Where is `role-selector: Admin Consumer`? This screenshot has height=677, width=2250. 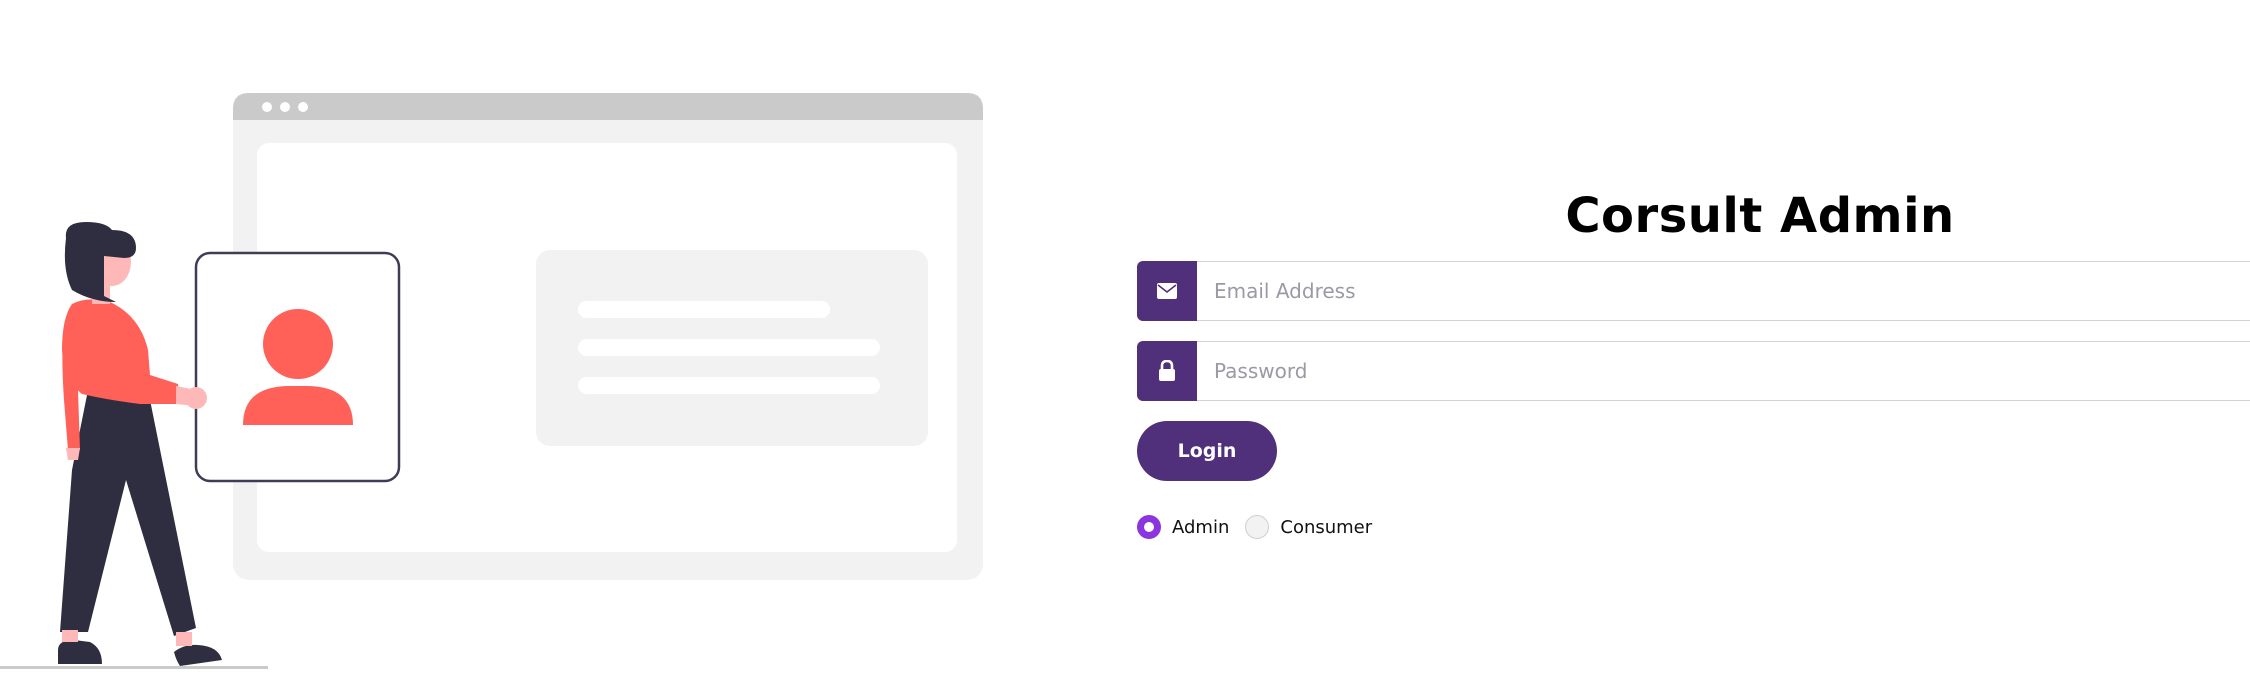
role-selector: Admin Consumer is located at coordinates (1262, 527).